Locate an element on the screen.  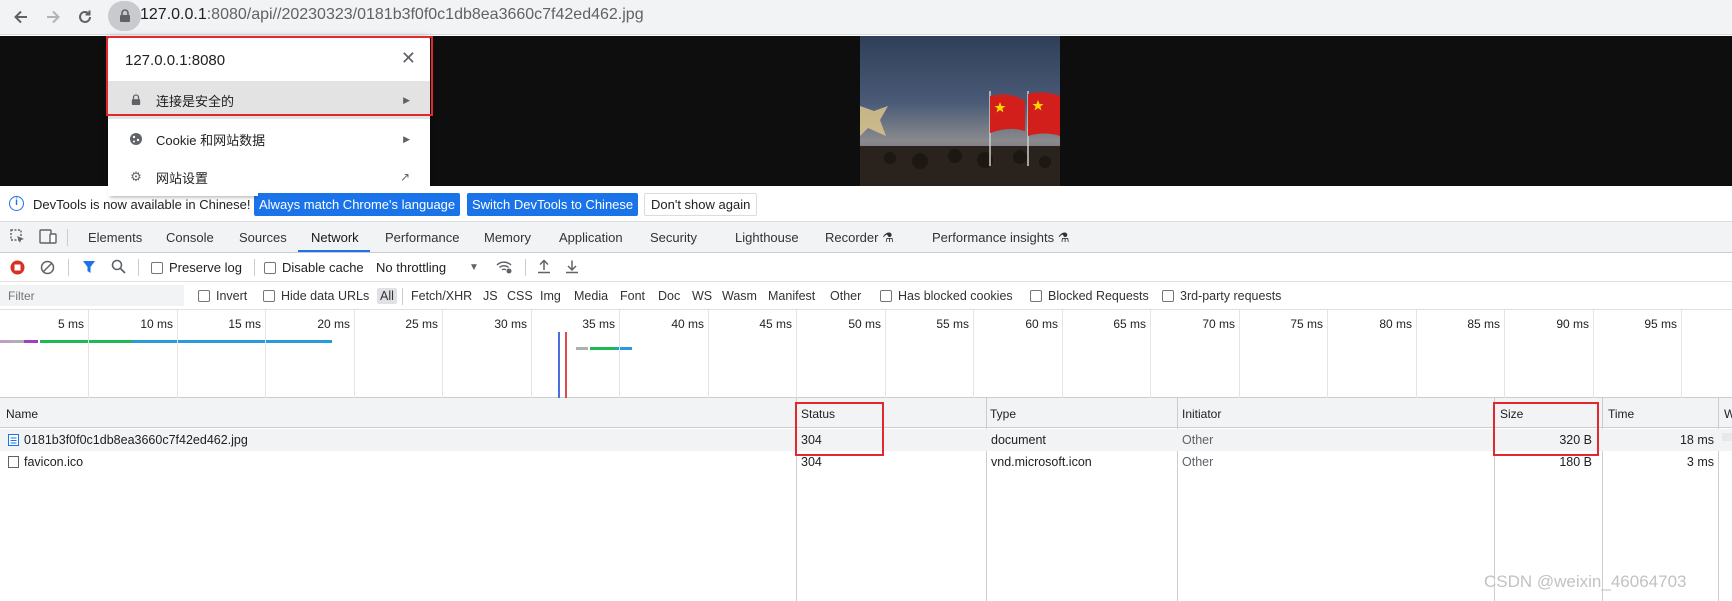
timeline-tick-label: 90 ms is located at coordinates (1572, 324).